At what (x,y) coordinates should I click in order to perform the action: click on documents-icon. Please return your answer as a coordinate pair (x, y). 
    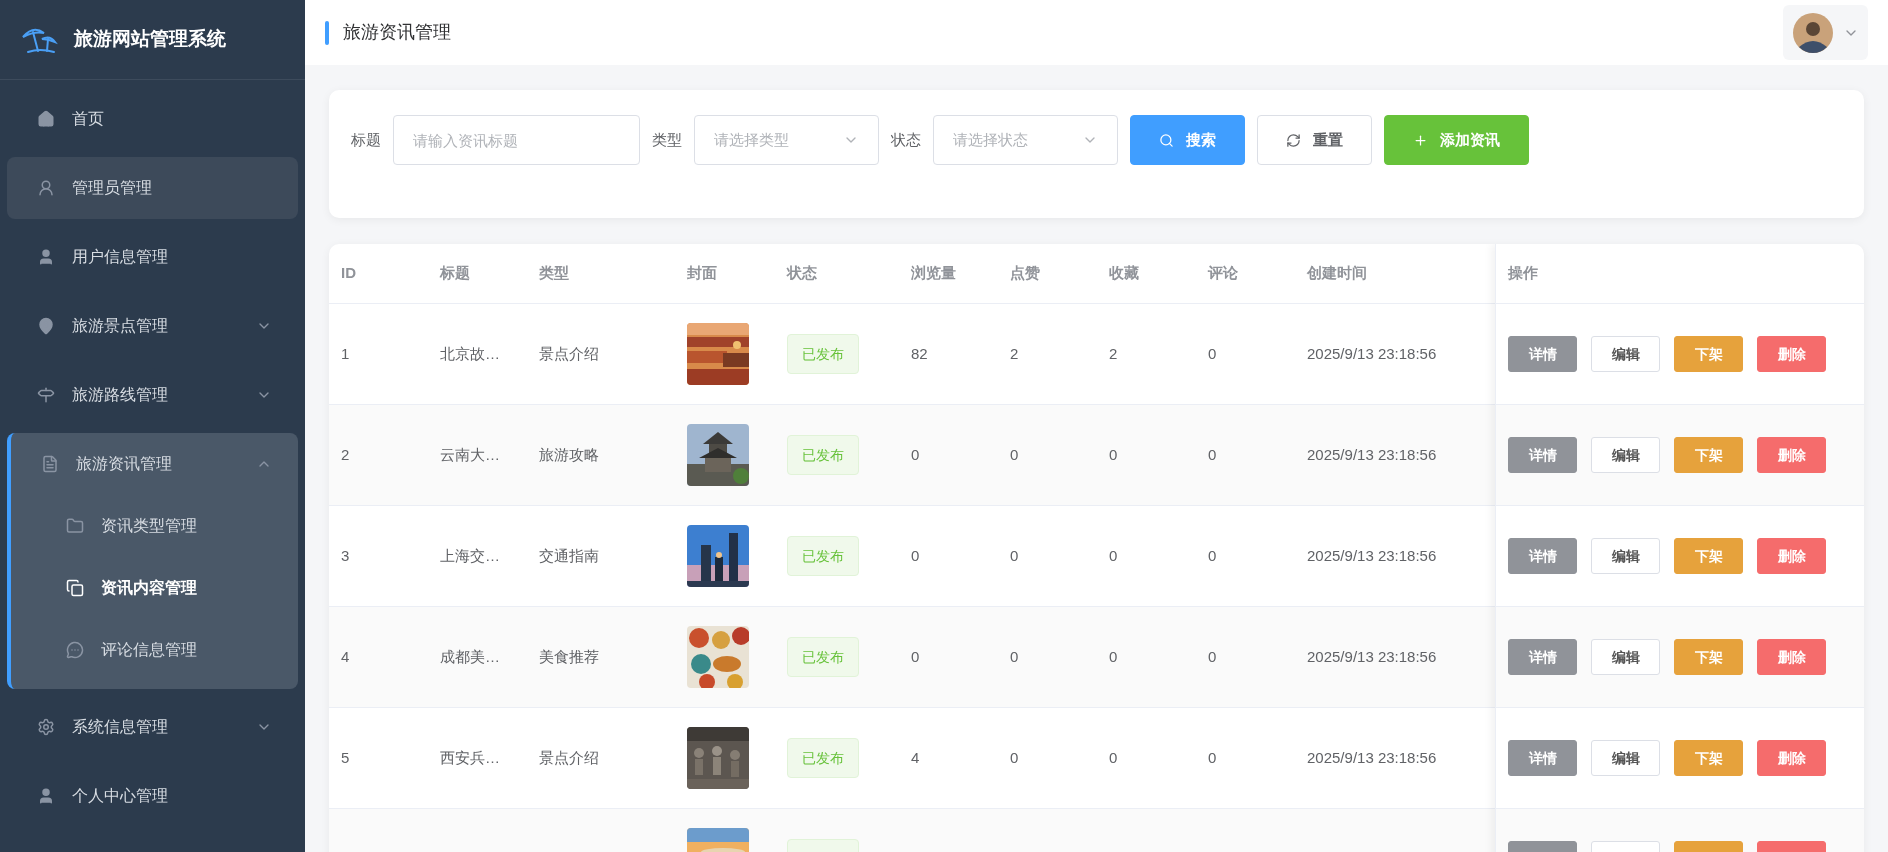
    Looking at the image, I should click on (75, 588).